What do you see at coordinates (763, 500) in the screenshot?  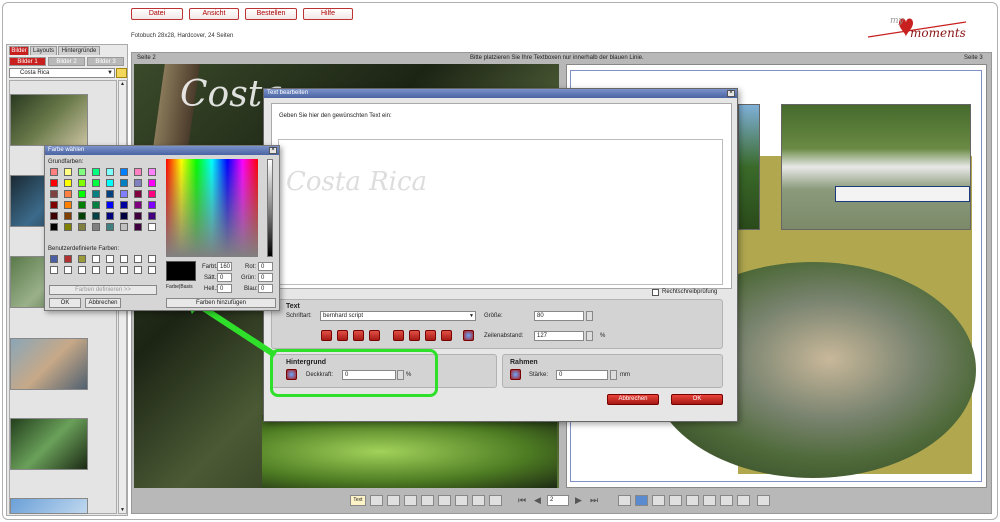 I see `grid-icon` at bounding box center [763, 500].